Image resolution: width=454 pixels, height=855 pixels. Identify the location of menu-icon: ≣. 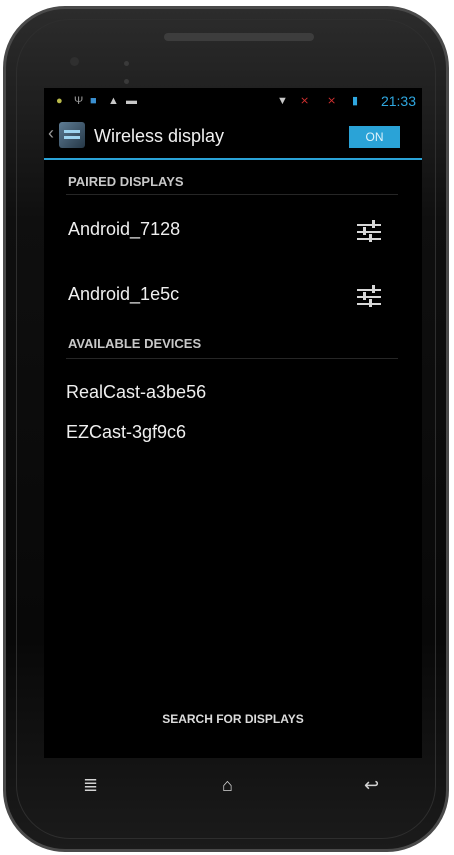
(90, 785).